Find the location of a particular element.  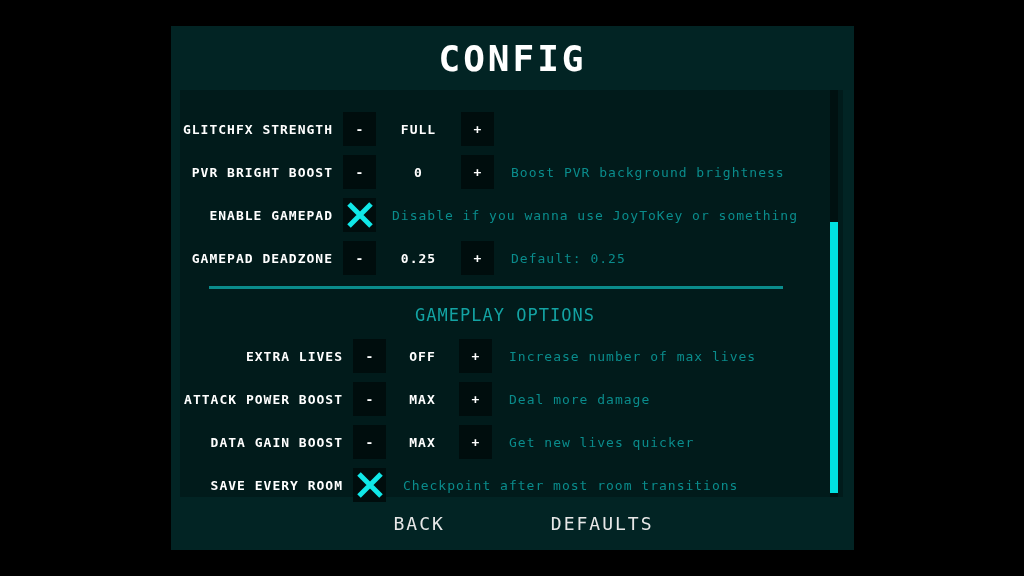

section-heading: GAMEPLAY OPTIONS is located at coordinates (505, 315).